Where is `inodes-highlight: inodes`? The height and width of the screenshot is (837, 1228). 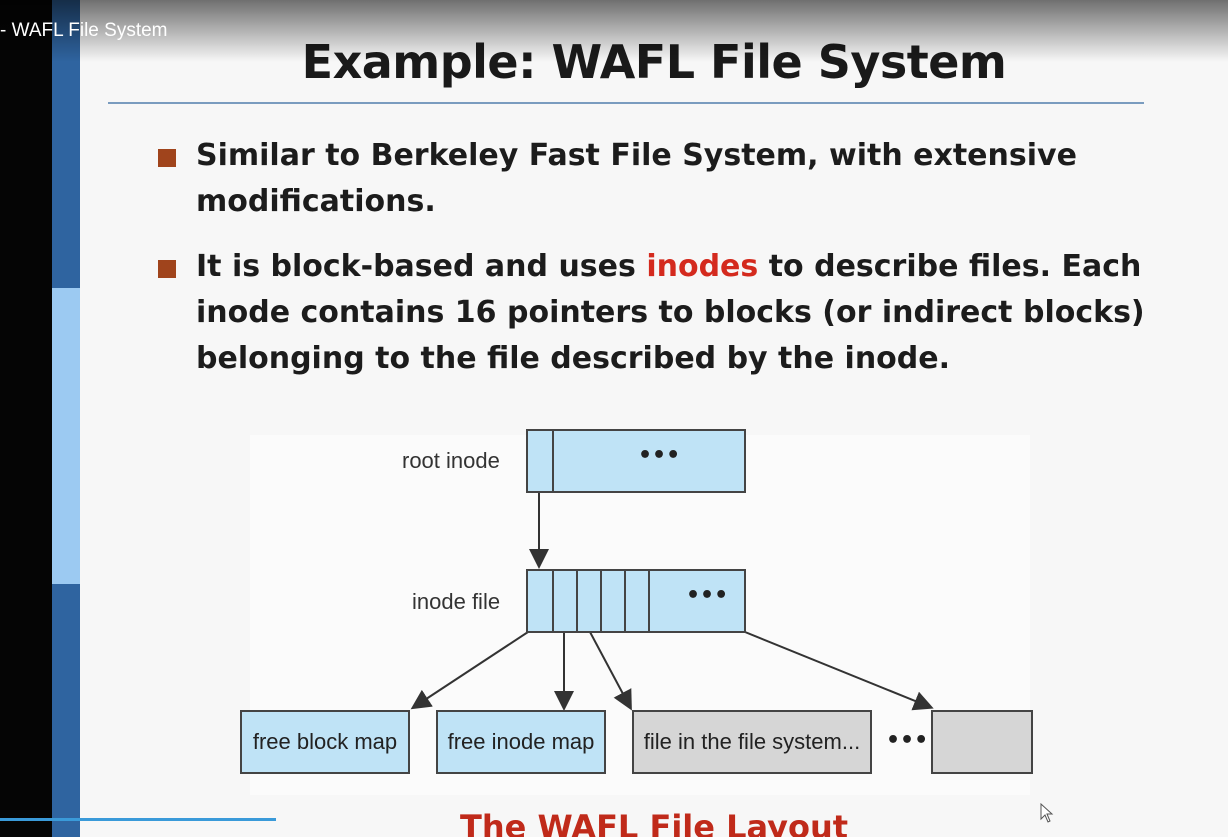 inodes-highlight: inodes is located at coordinates (702, 266).